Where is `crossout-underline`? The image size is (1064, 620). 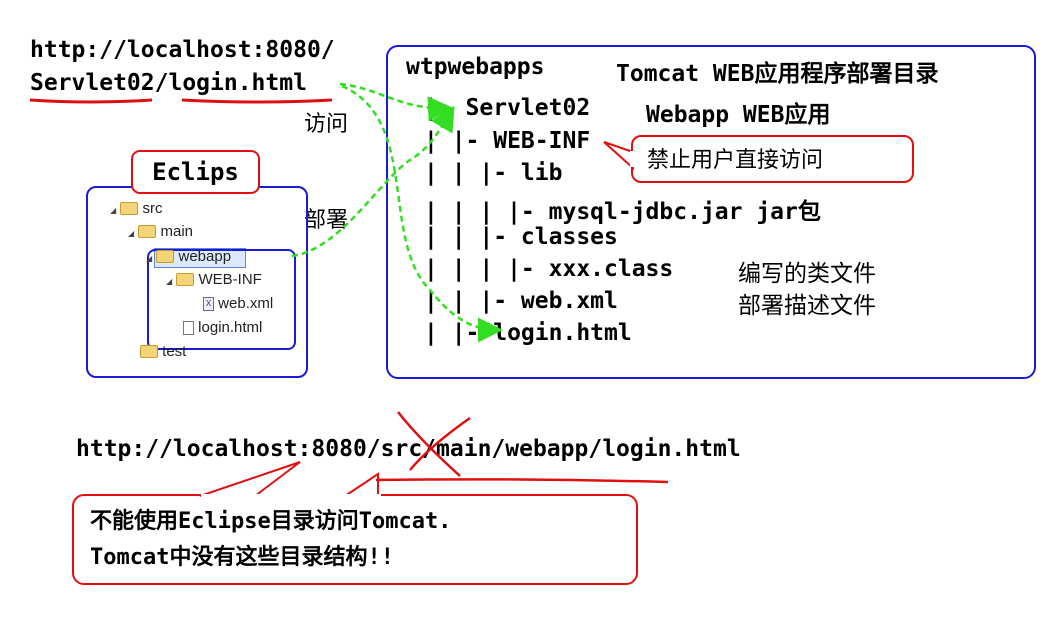 crossout-underline is located at coordinates (522, 481).